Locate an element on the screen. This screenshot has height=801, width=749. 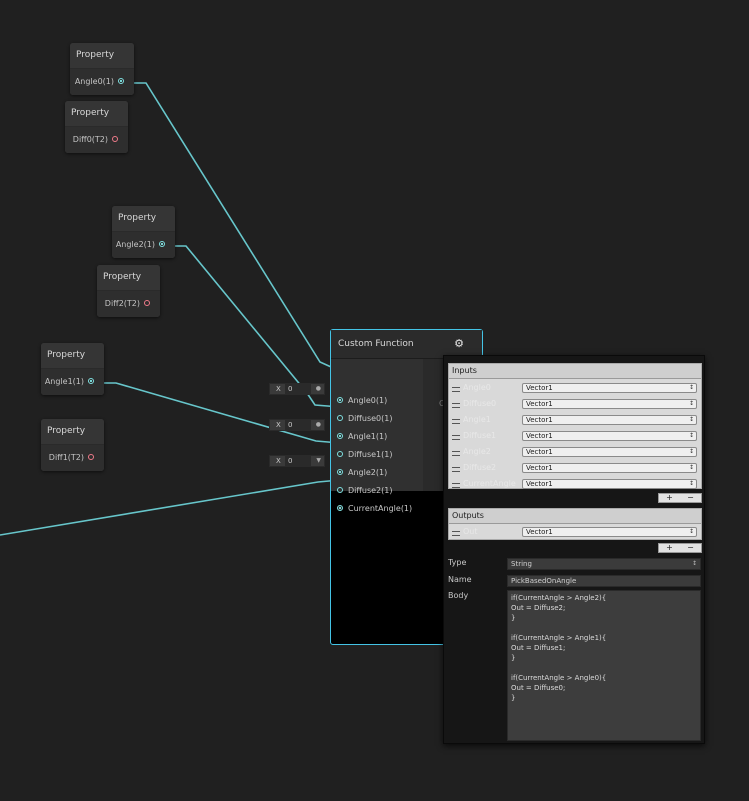
port-label: Diffuse1(1) is located at coordinates (370, 454).